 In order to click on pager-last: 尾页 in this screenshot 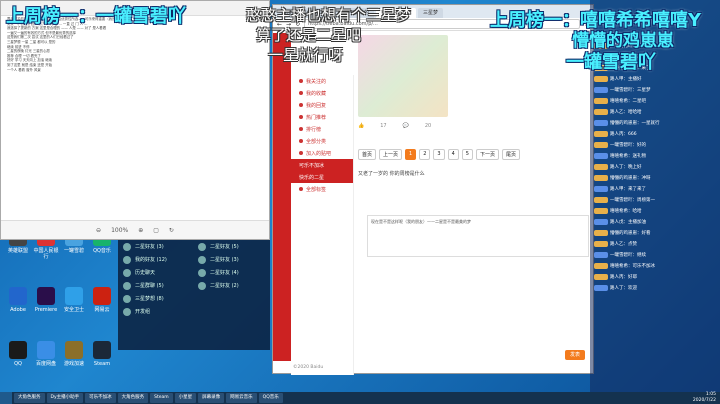, I will do `click(510, 154)`.